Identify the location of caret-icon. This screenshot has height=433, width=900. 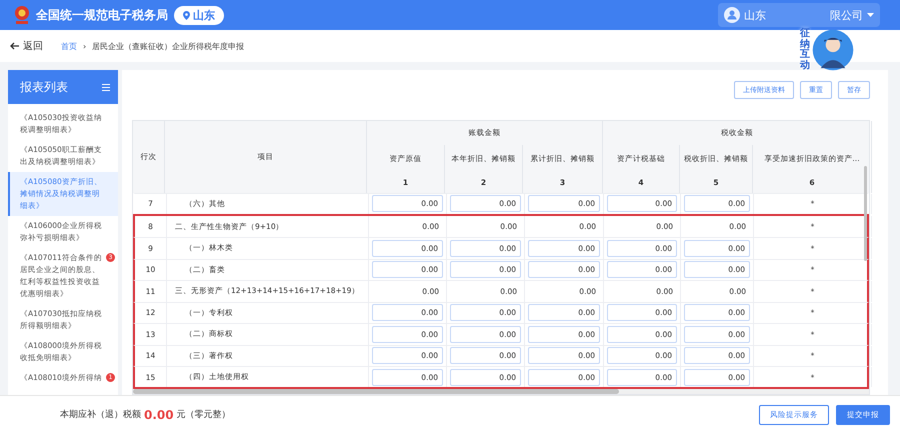
(870, 15).